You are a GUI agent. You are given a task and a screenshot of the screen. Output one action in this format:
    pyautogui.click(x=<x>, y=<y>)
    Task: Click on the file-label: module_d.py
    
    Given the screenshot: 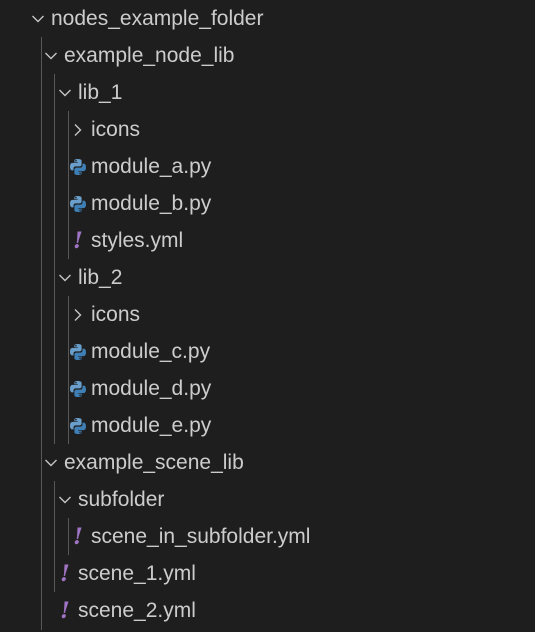 What is the action you would take?
    pyautogui.click(x=151, y=388)
    